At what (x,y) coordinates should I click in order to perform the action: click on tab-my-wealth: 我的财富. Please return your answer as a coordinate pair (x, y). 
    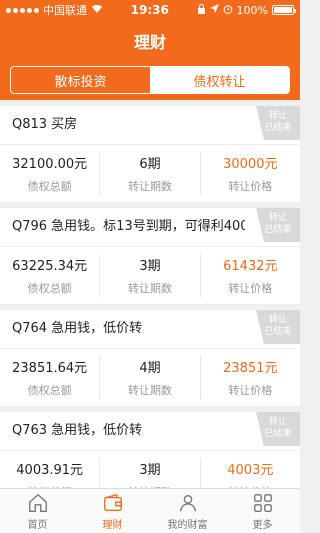
    Looking at the image, I should click on (187, 511).